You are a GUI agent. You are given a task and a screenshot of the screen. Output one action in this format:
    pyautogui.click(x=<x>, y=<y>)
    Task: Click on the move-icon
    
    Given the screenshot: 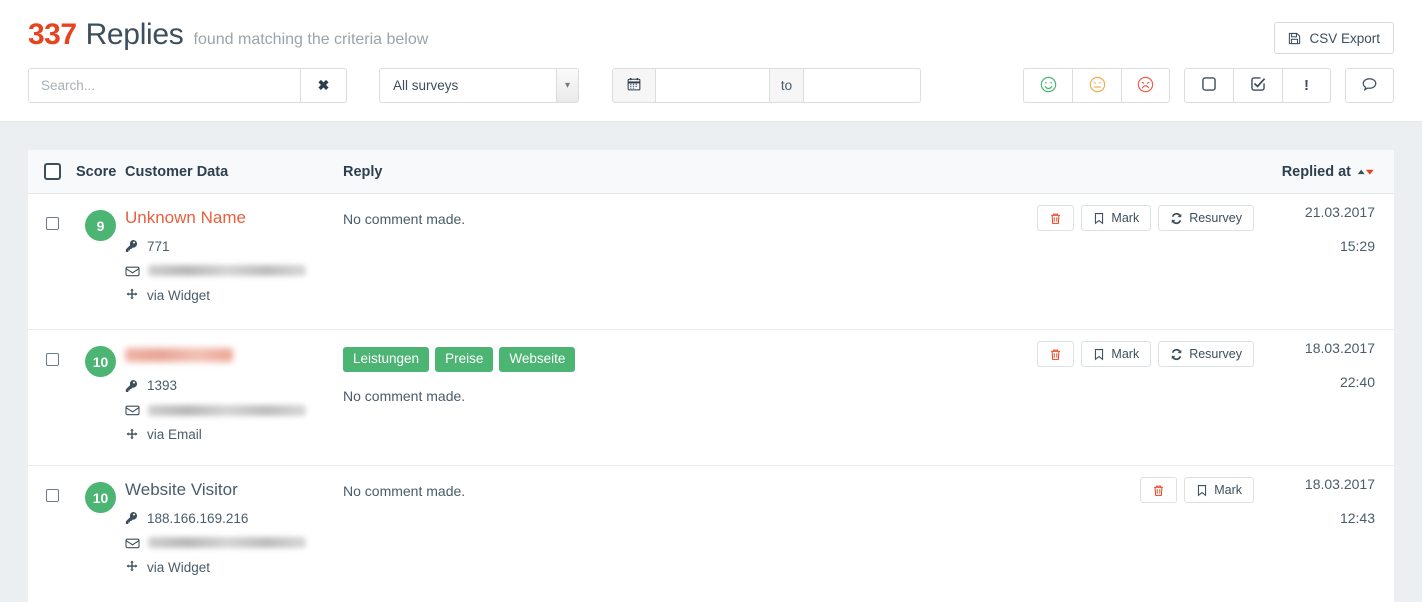 What is the action you would take?
    pyautogui.click(x=132, y=567)
    